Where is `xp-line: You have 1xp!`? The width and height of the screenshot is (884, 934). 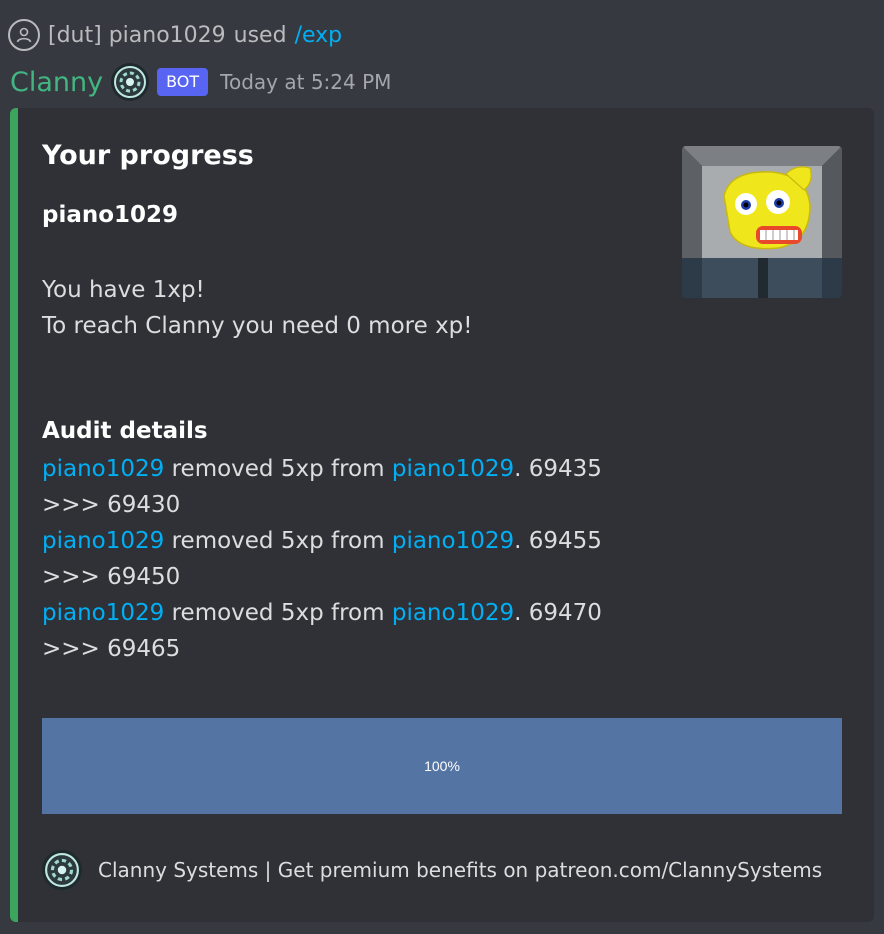
xp-line: You have 1xp! is located at coordinates (123, 290).